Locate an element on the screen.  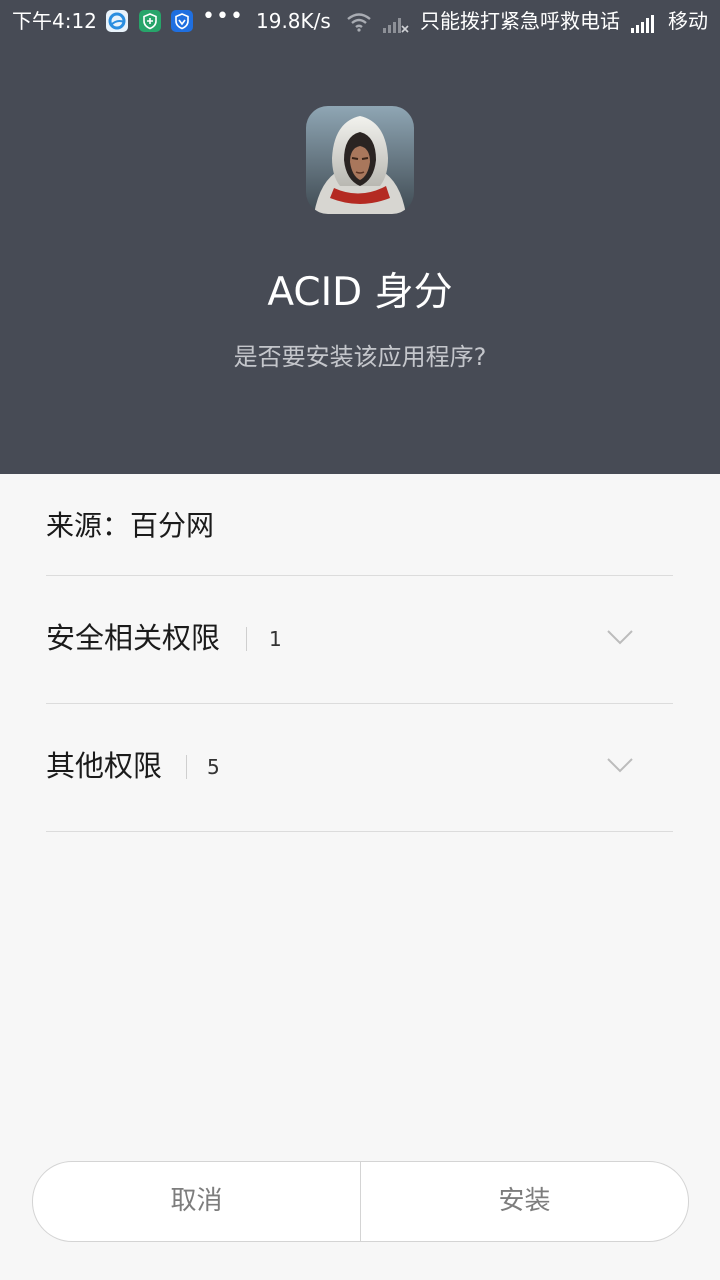
source-label: 来源：百分网 is located at coordinates (130, 525).